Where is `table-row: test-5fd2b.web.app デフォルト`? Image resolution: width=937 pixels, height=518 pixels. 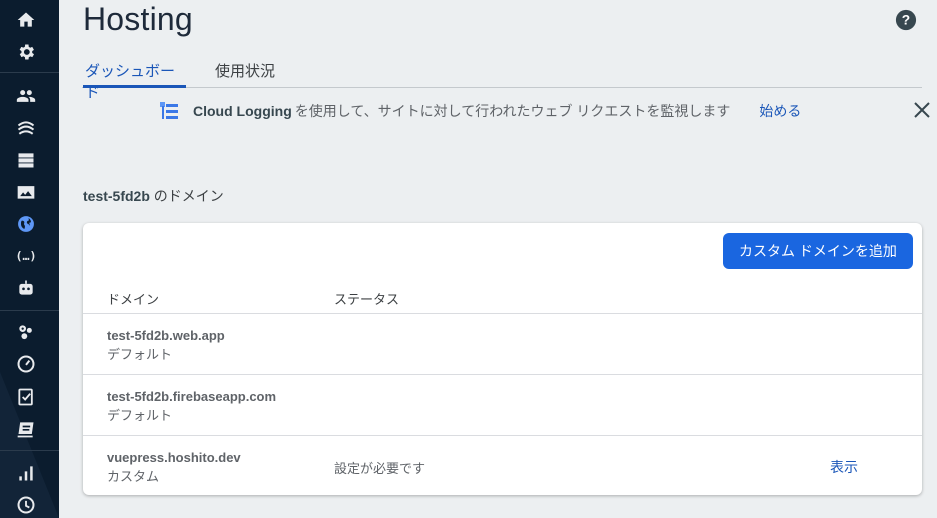
table-row: test-5fd2b.web.app デフォルト is located at coordinates (502, 343).